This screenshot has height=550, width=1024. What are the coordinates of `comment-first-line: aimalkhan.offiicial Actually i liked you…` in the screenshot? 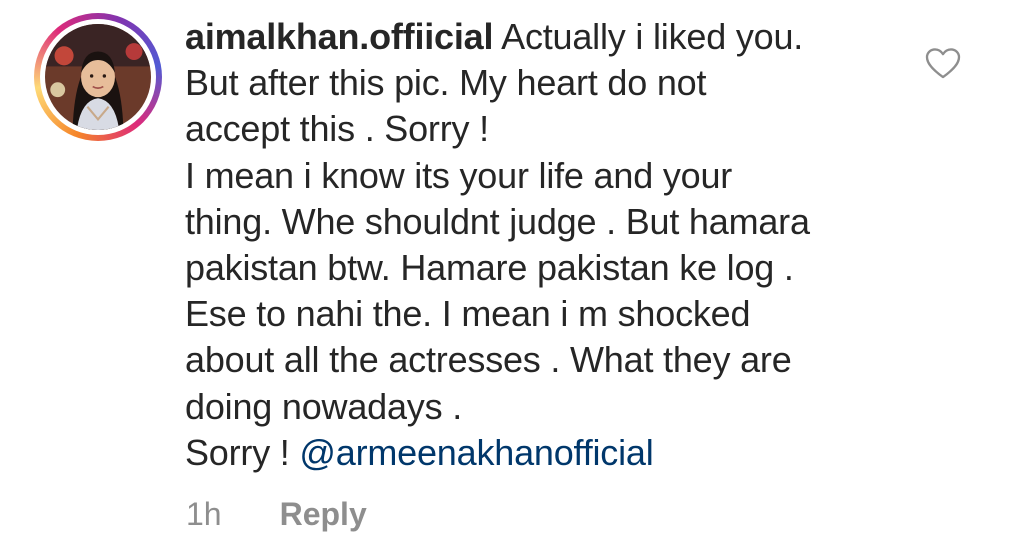 It's located at (550, 37).